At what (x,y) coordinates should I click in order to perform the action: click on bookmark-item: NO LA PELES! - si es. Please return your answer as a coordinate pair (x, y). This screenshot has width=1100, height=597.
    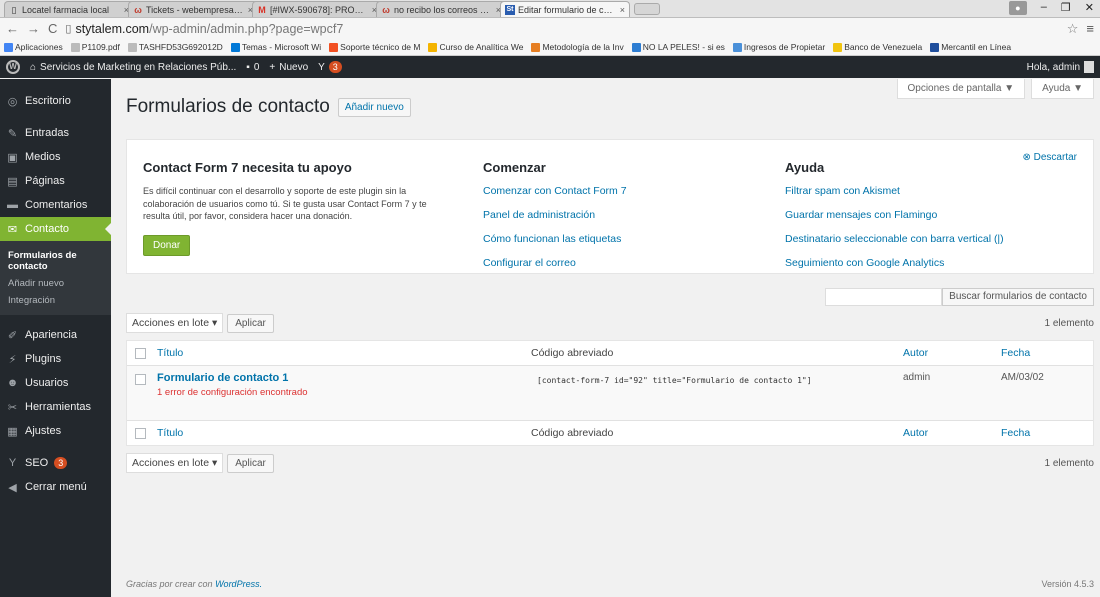
    Looking at the image, I should click on (678, 47).